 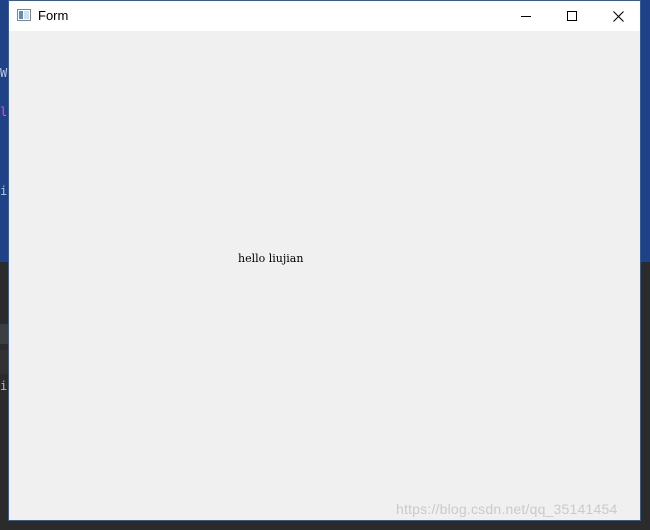 I want to click on background-code-char: l, so click(x=4, y=112).